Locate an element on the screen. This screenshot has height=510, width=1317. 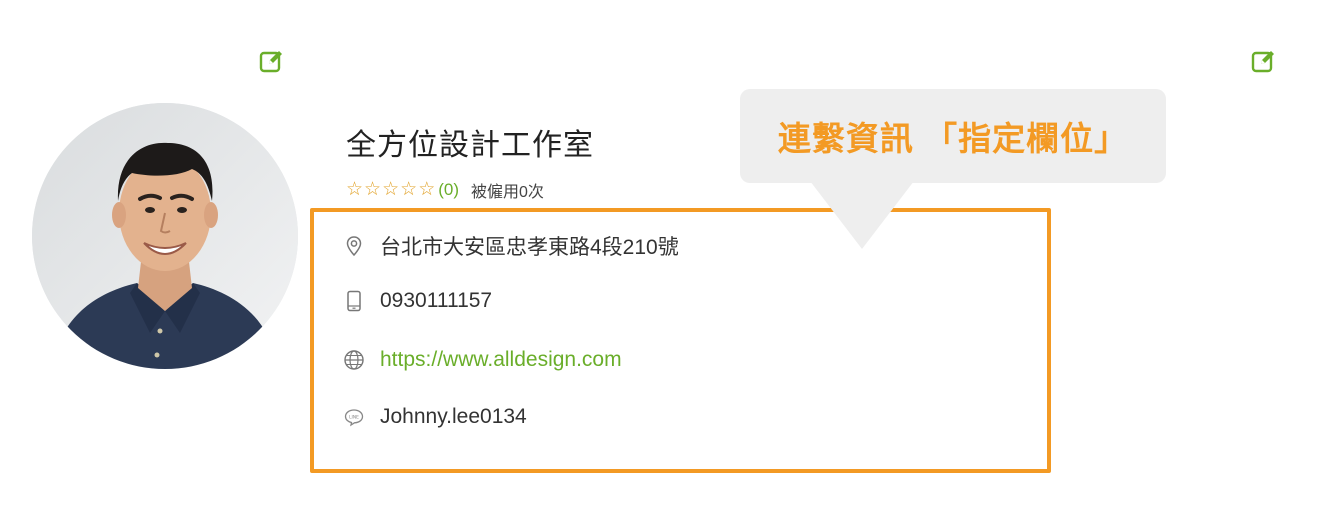
callout-bubble: 連繫資訊 「指定欄位」 is located at coordinates (953, 136).